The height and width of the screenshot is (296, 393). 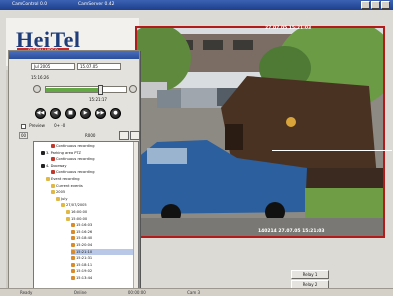 What do you see at coordinates (40, 77) in the screenshot?
I see `time-readout: 15:16:26` at bounding box center [40, 77].